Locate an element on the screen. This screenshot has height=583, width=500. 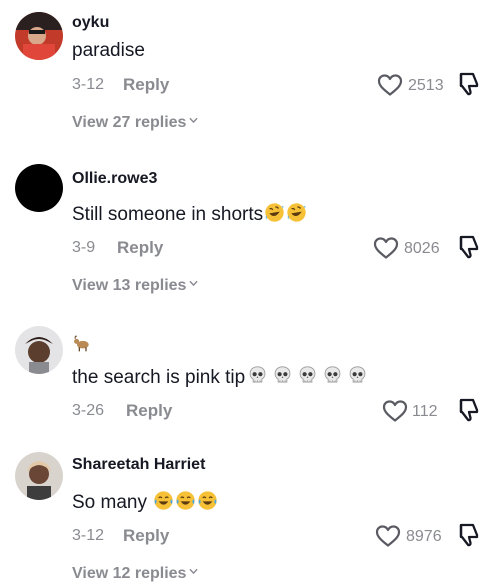
comment-text-content: the search is pink tip is located at coordinates (159, 377).